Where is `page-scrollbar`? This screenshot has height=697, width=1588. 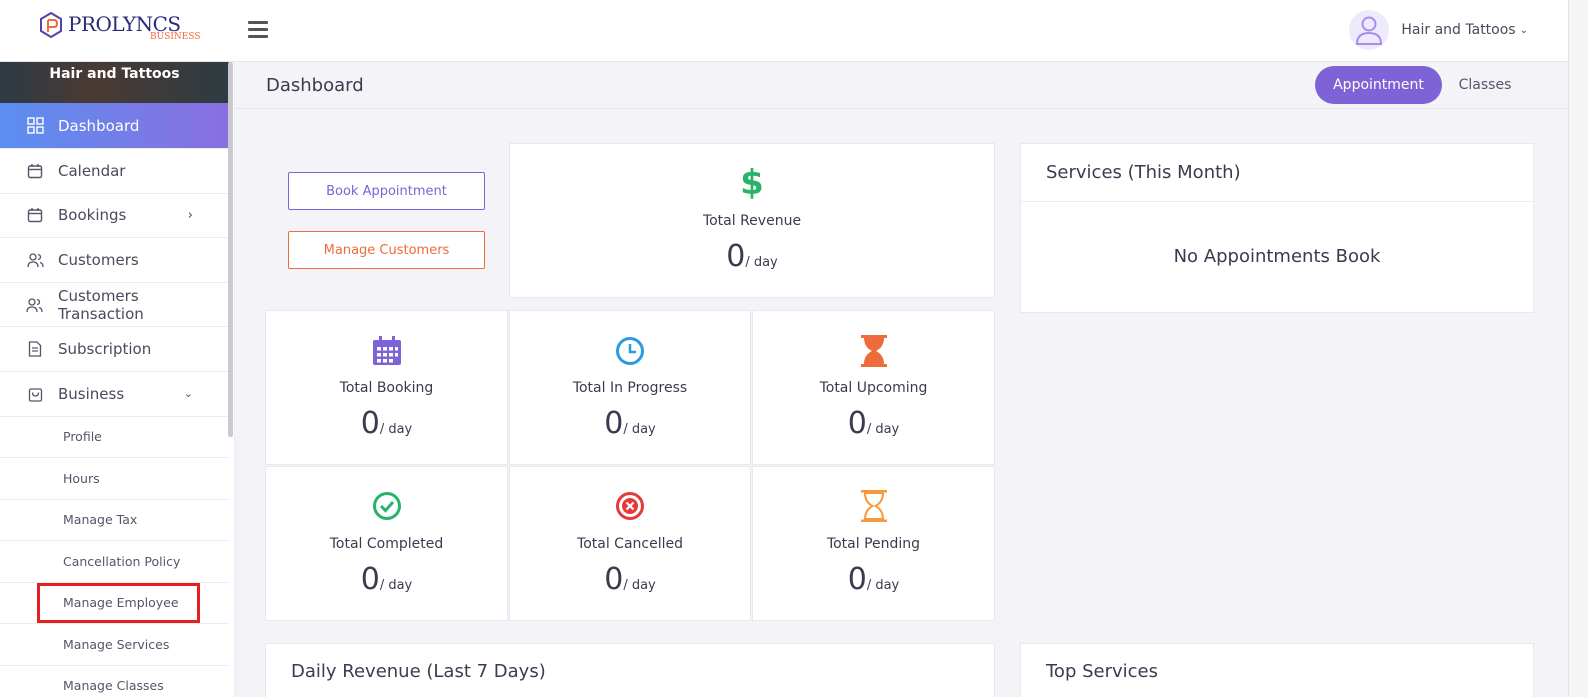 page-scrollbar is located at coordinates (1578, 348).